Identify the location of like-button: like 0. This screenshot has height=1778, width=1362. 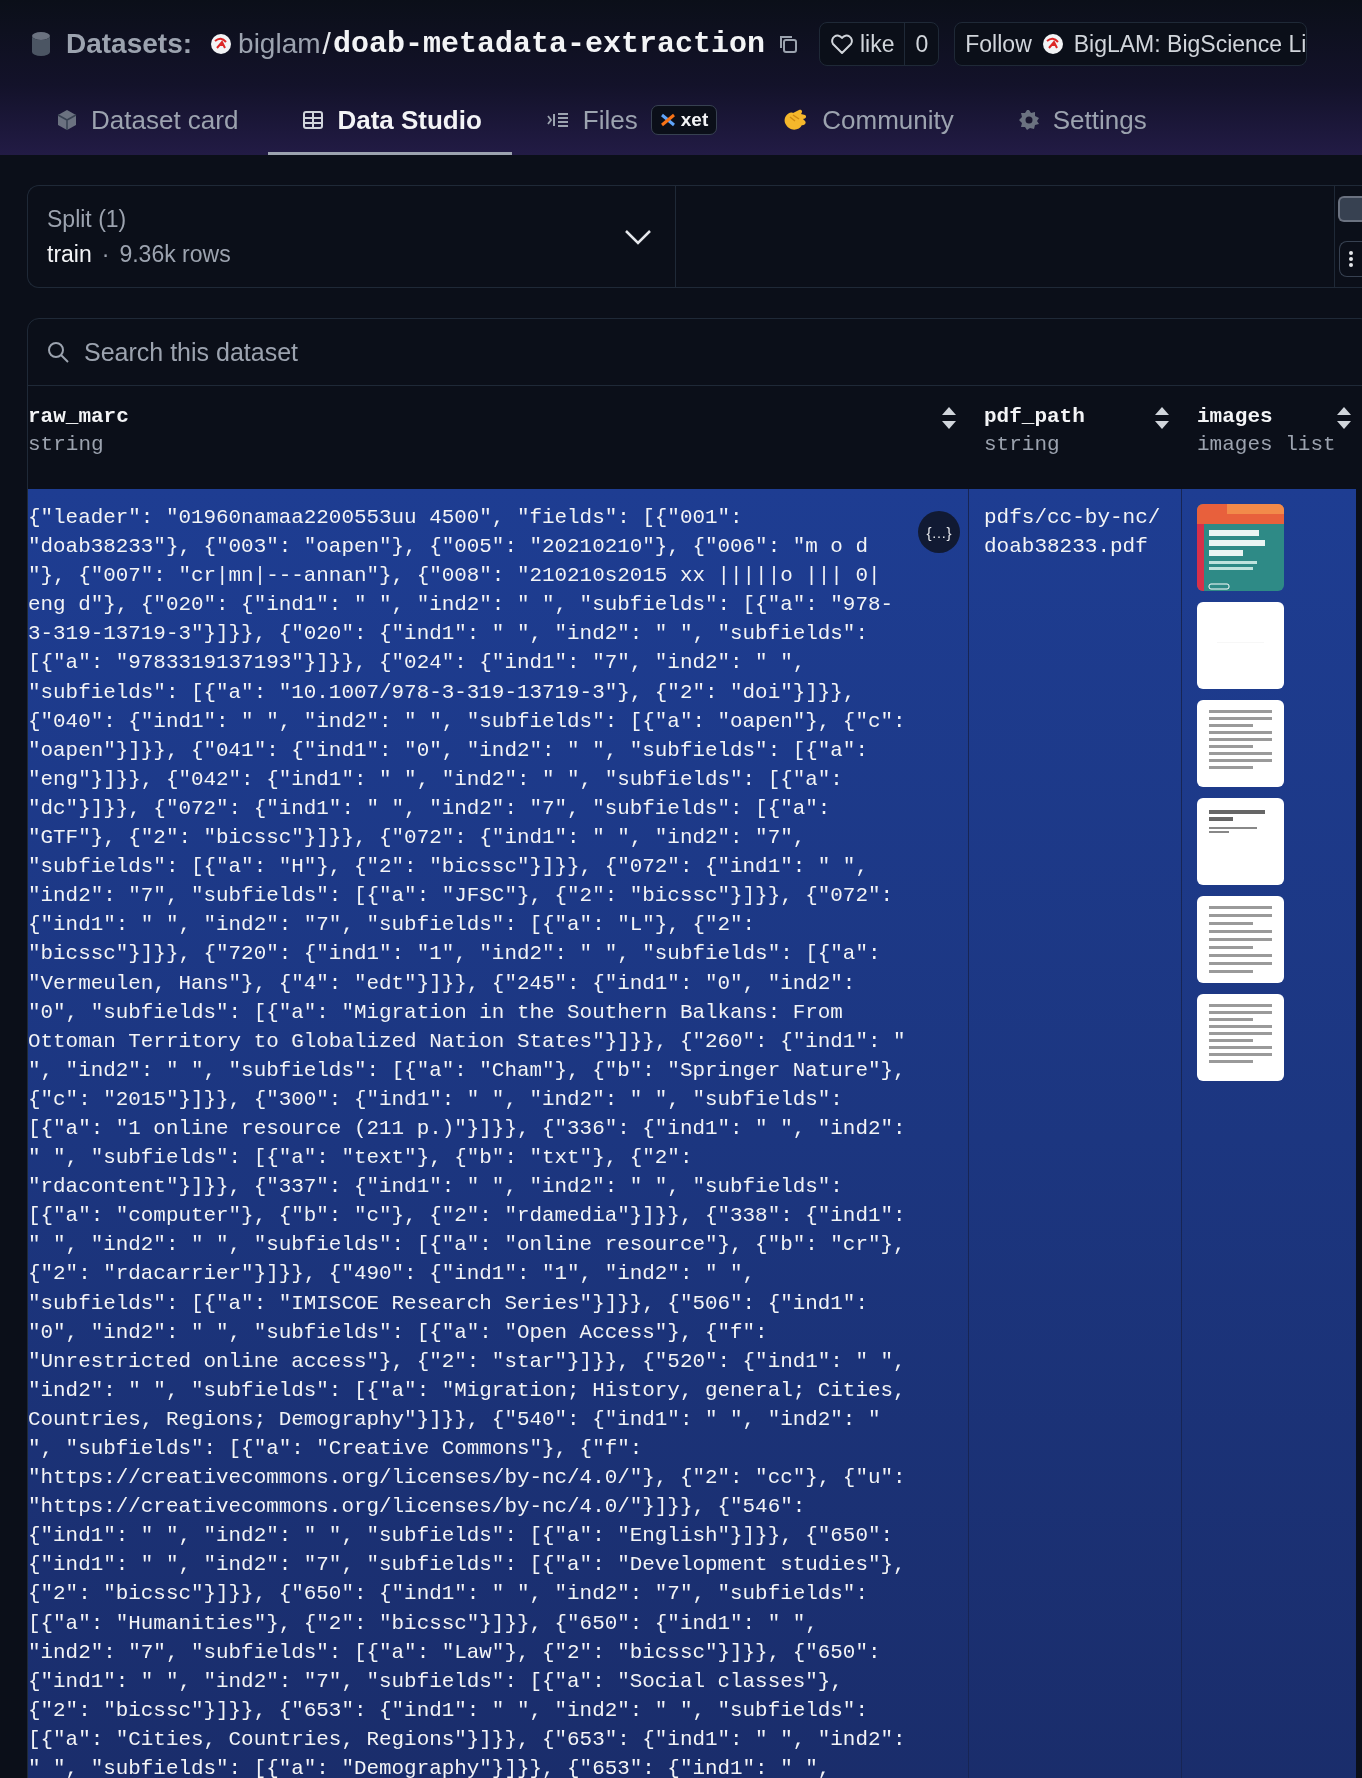
(879, 44).